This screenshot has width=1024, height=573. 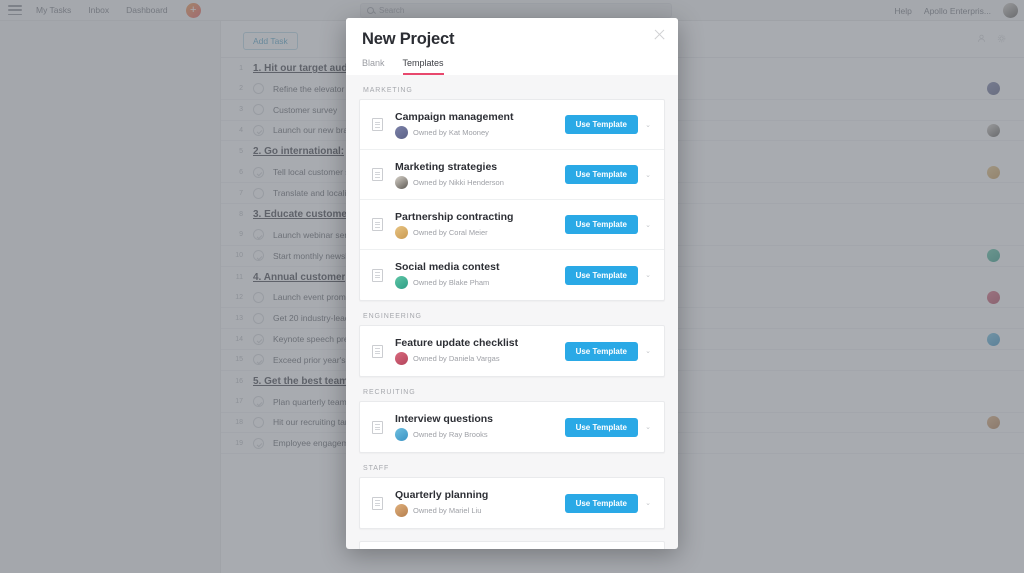 I want to click on template-owner: Owned by Nikki Henderson, so click(x=480, y=182).